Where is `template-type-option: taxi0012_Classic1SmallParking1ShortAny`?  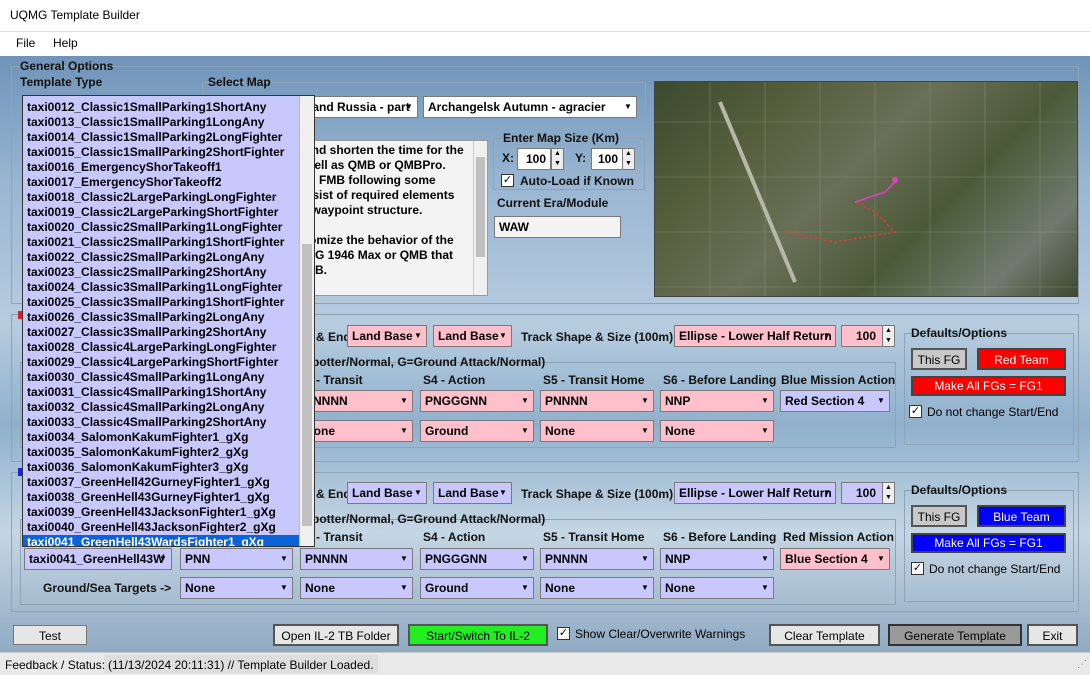
template-type-option: taxi0012_Classic1SmallParking1ShortAny is located at coordinates (161, 107).